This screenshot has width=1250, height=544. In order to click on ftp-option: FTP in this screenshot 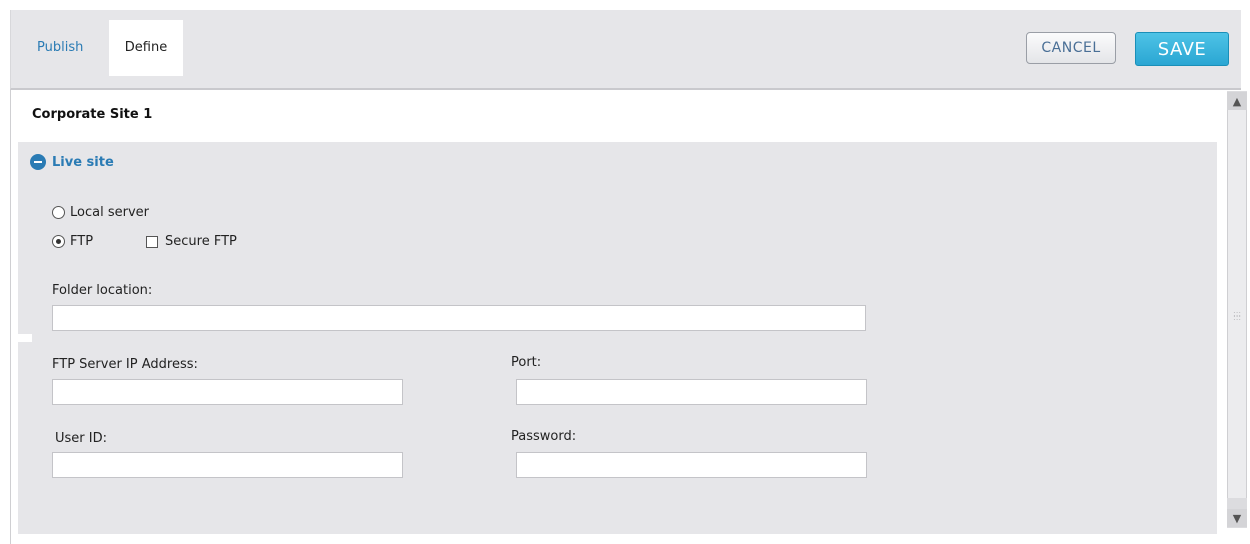, I will do `click(72, 241)`.